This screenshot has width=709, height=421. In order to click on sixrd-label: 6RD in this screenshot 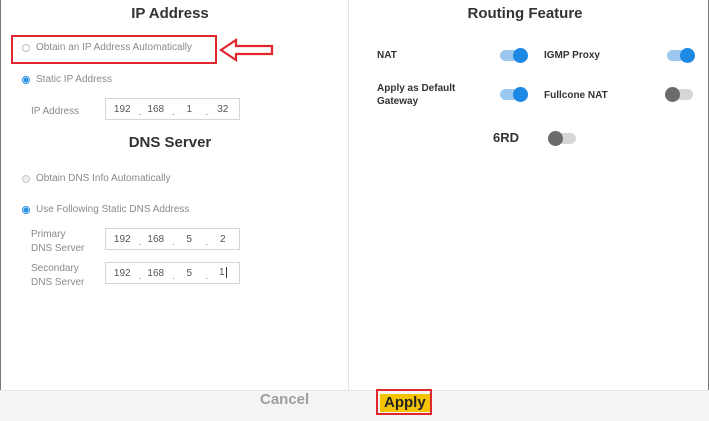, I will do `click(506, 137)`.